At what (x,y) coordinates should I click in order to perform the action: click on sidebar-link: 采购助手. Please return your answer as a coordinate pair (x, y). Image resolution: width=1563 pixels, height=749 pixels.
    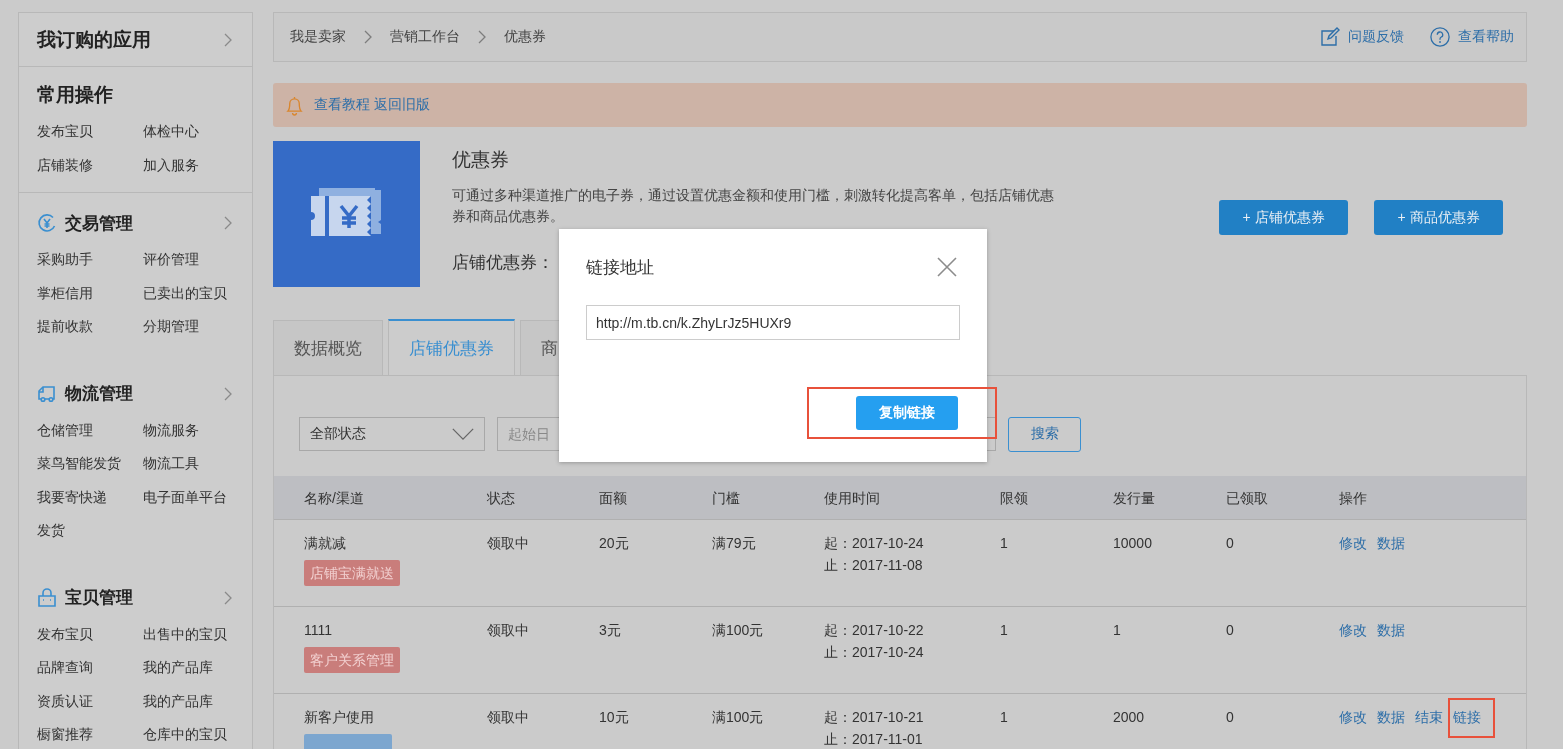
    Looking at the image, I should click on (90, 260).